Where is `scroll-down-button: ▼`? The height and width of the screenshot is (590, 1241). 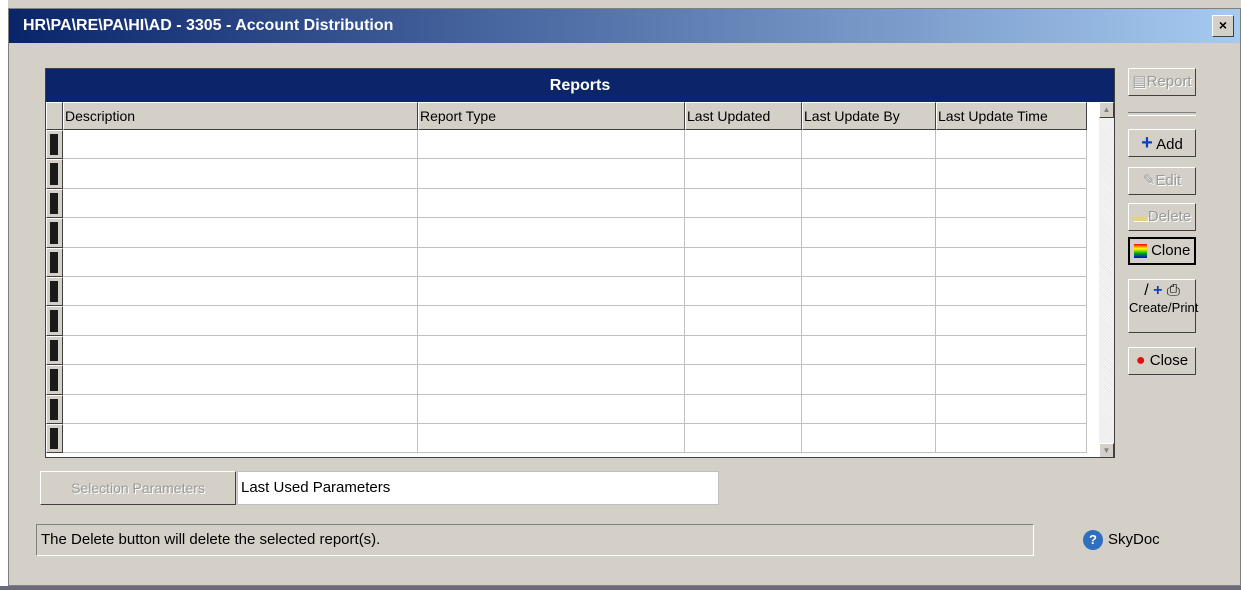 scroll-down-button: ▼ is located at coordinates (1106, 450).